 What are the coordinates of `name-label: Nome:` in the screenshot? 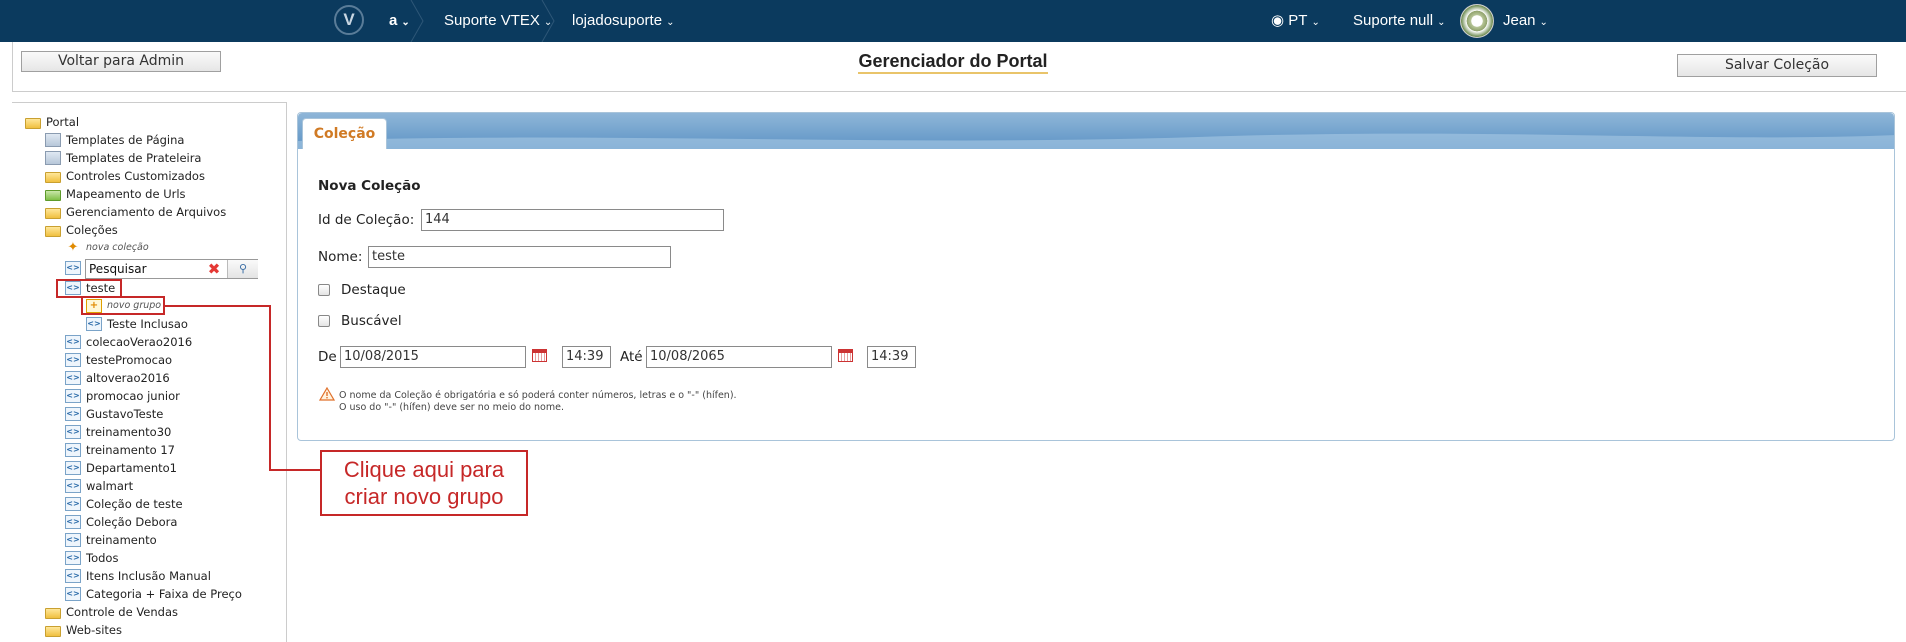 It's located at (340, 257).